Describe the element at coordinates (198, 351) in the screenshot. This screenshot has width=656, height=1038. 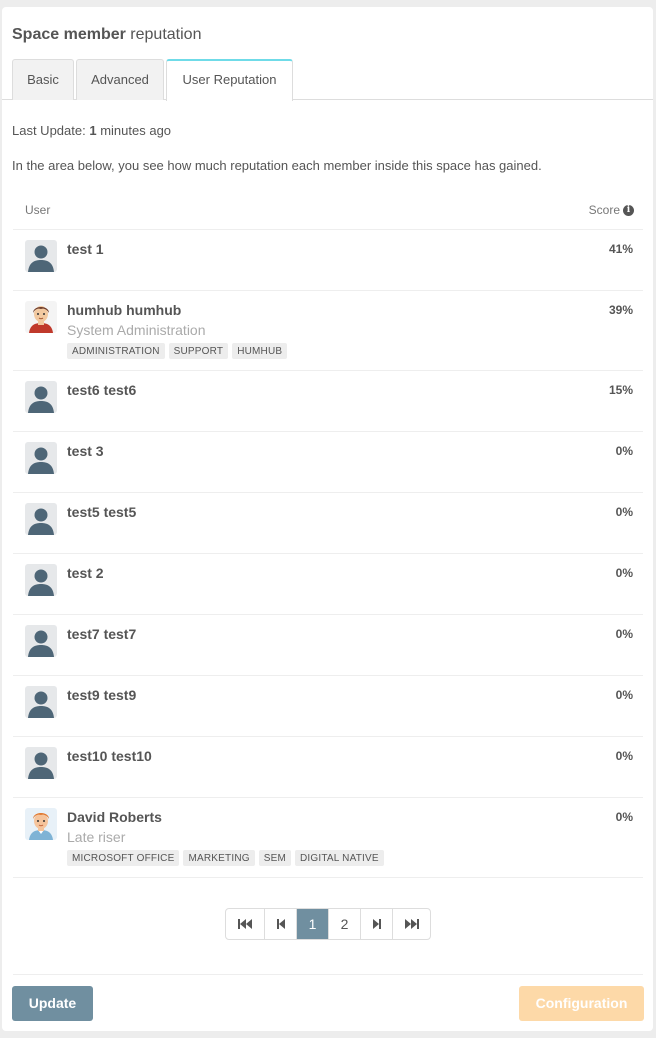
I see `member-tag: SUPPORT` at that location.